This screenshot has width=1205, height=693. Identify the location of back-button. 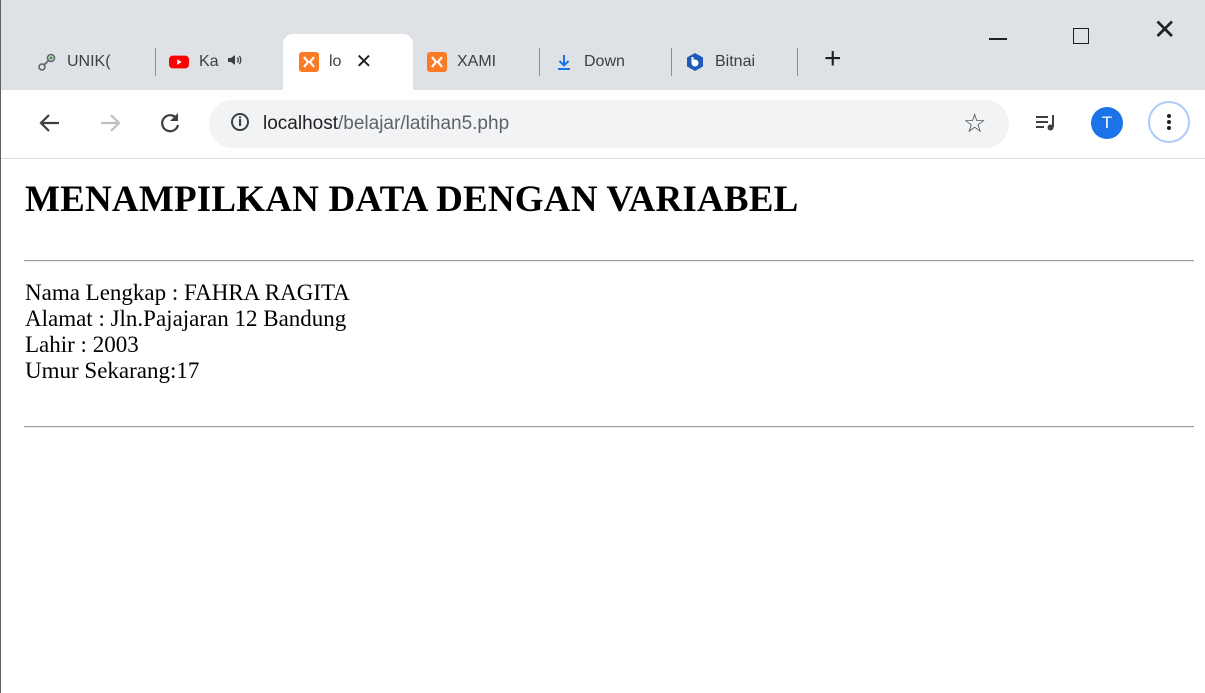
(50, 125).